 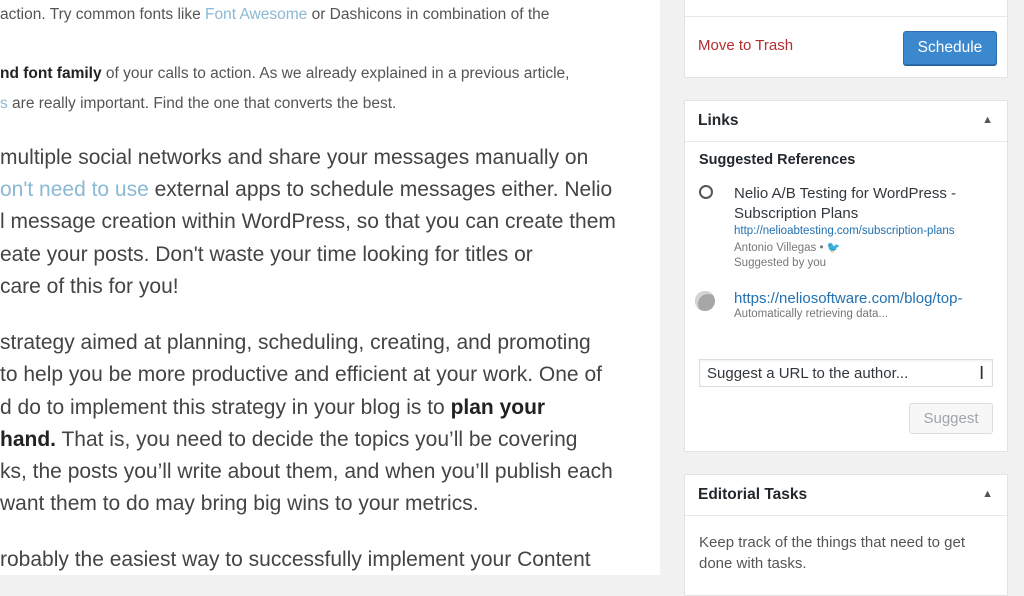 I want to click on tasks-box-title: Editorial Tasks, so click(x=753, y=494).